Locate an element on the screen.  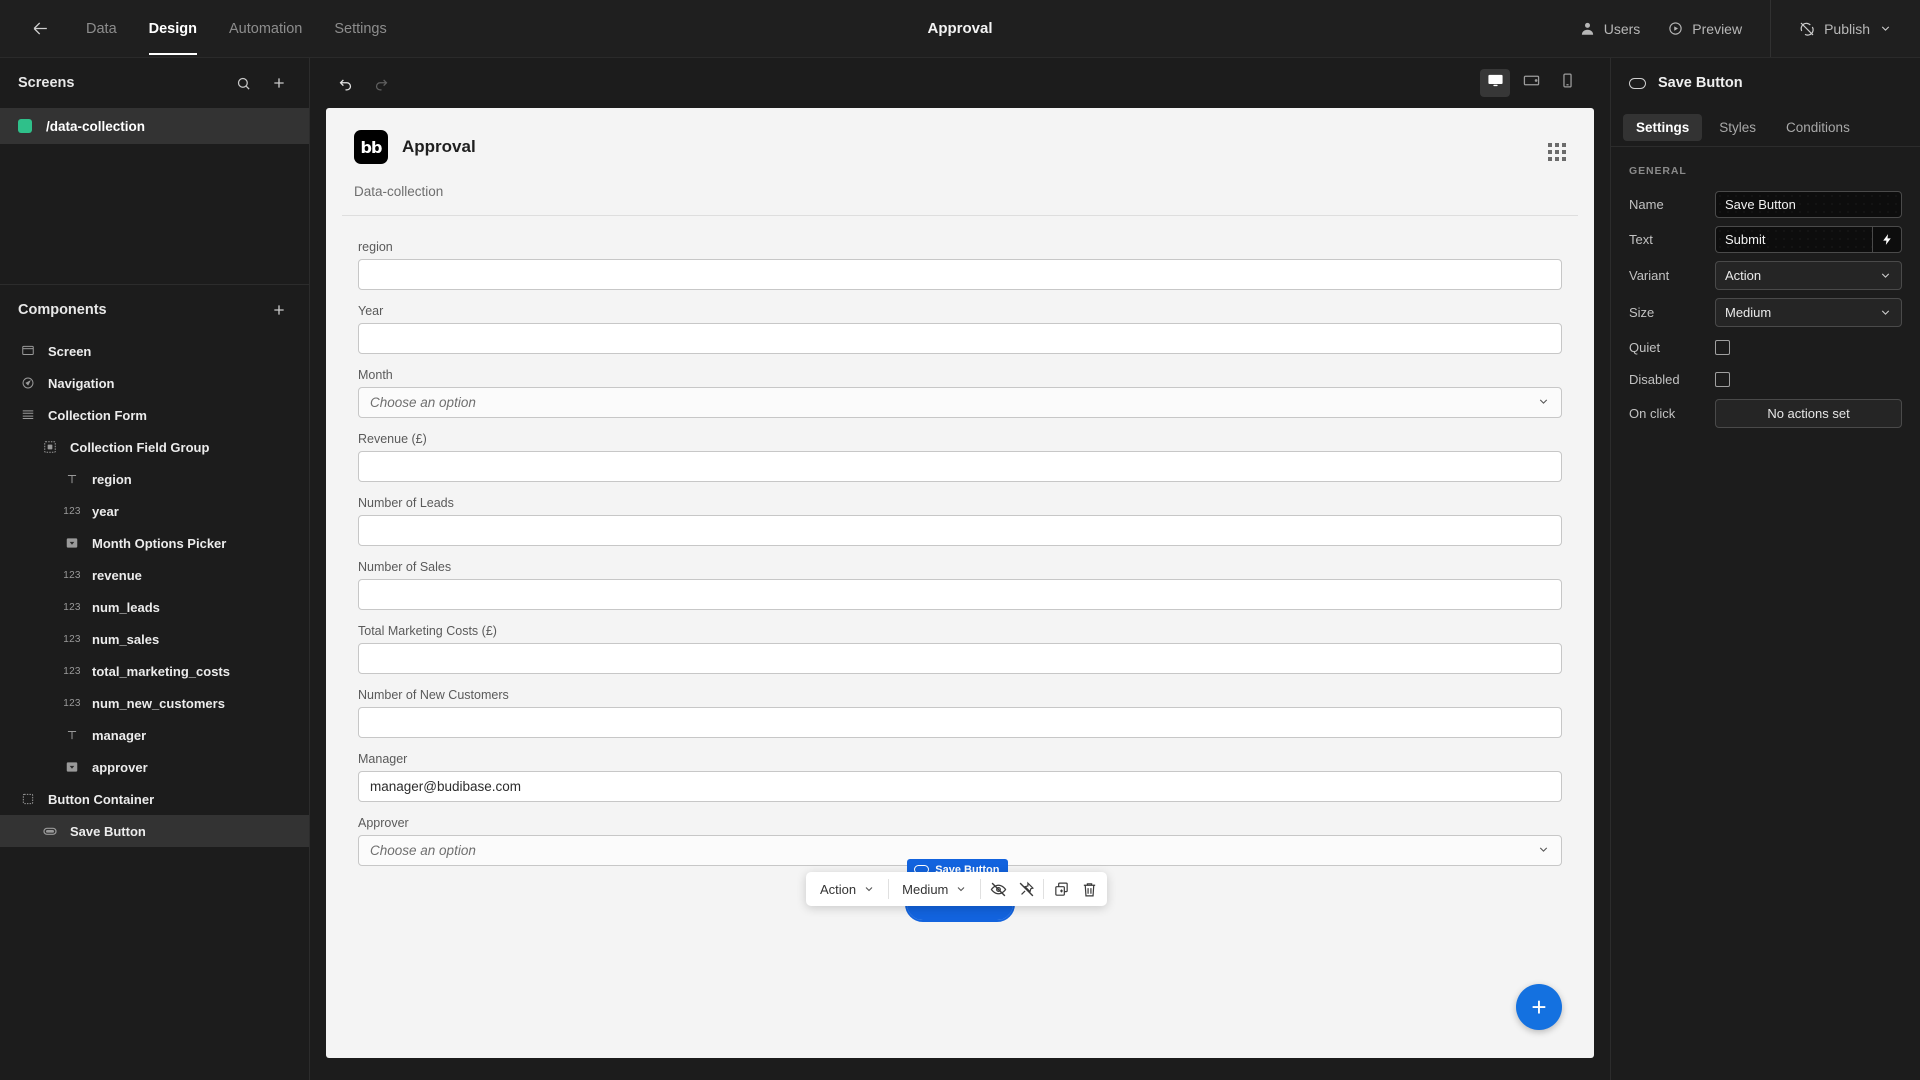
app-grid-icon is located at coordinates (1557, 152).